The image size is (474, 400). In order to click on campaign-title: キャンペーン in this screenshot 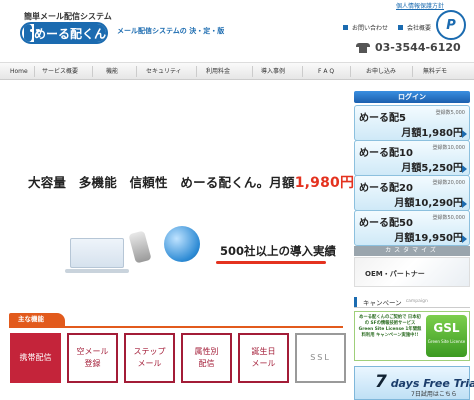, I will do `click(382, 302)`.